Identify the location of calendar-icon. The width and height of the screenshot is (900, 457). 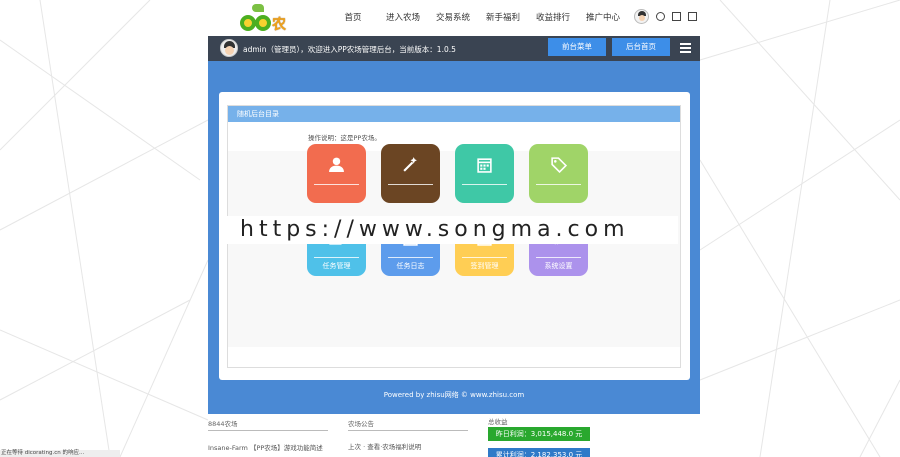
(484, 165).